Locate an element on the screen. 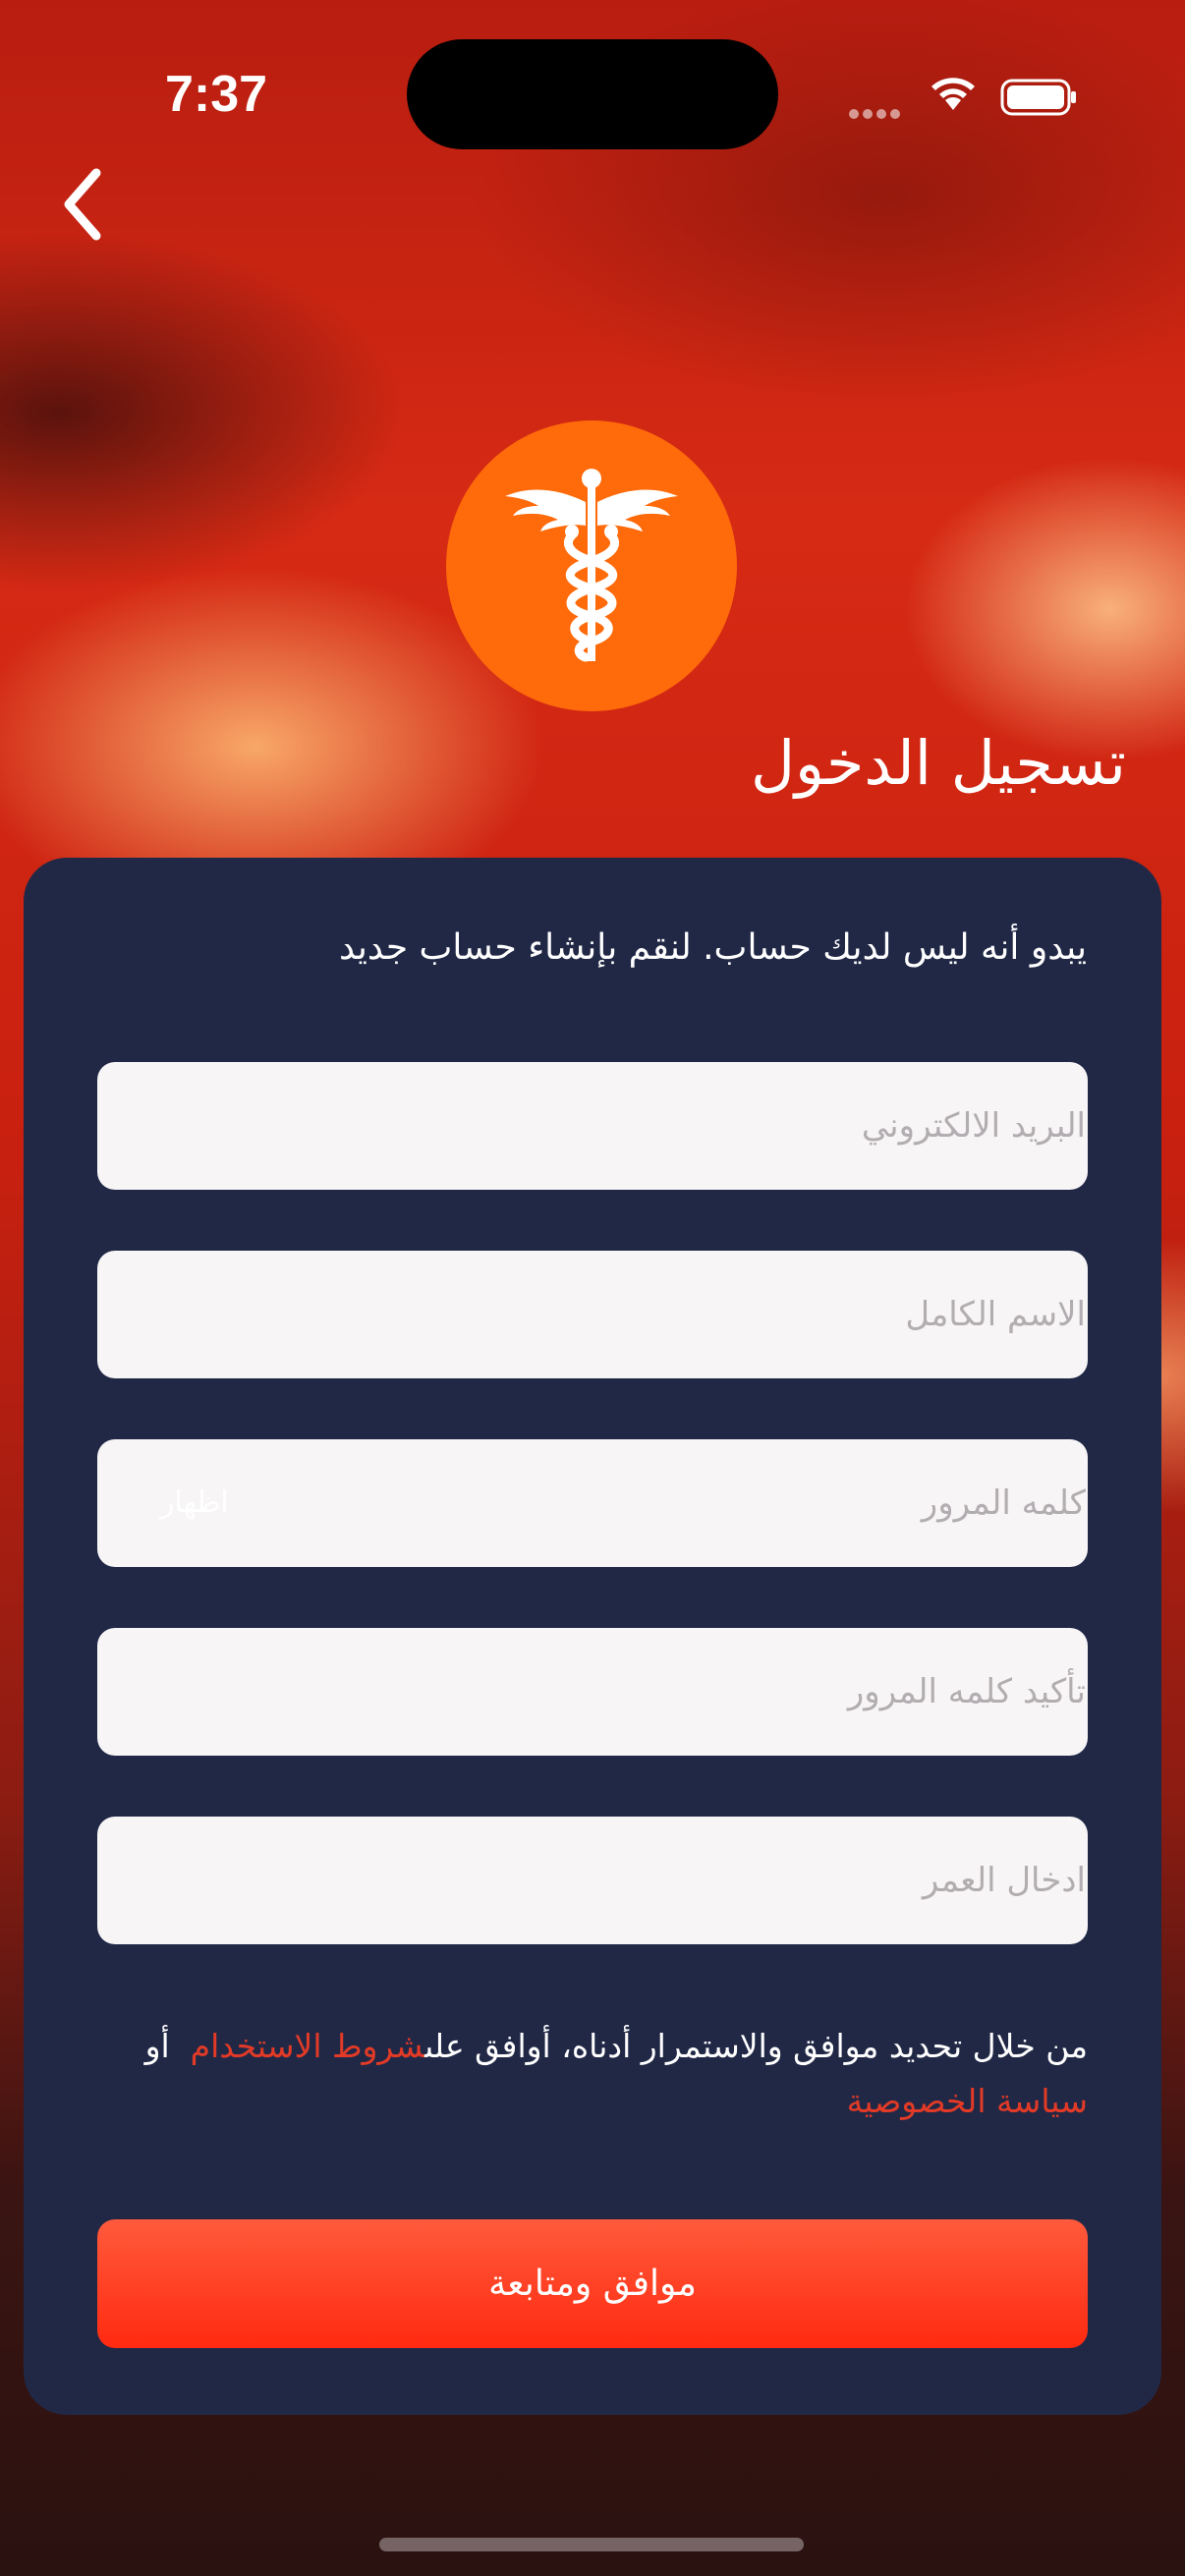 This screenshot has height=2576, width=1185. home-indicator is located at coordinates (592, 2544).